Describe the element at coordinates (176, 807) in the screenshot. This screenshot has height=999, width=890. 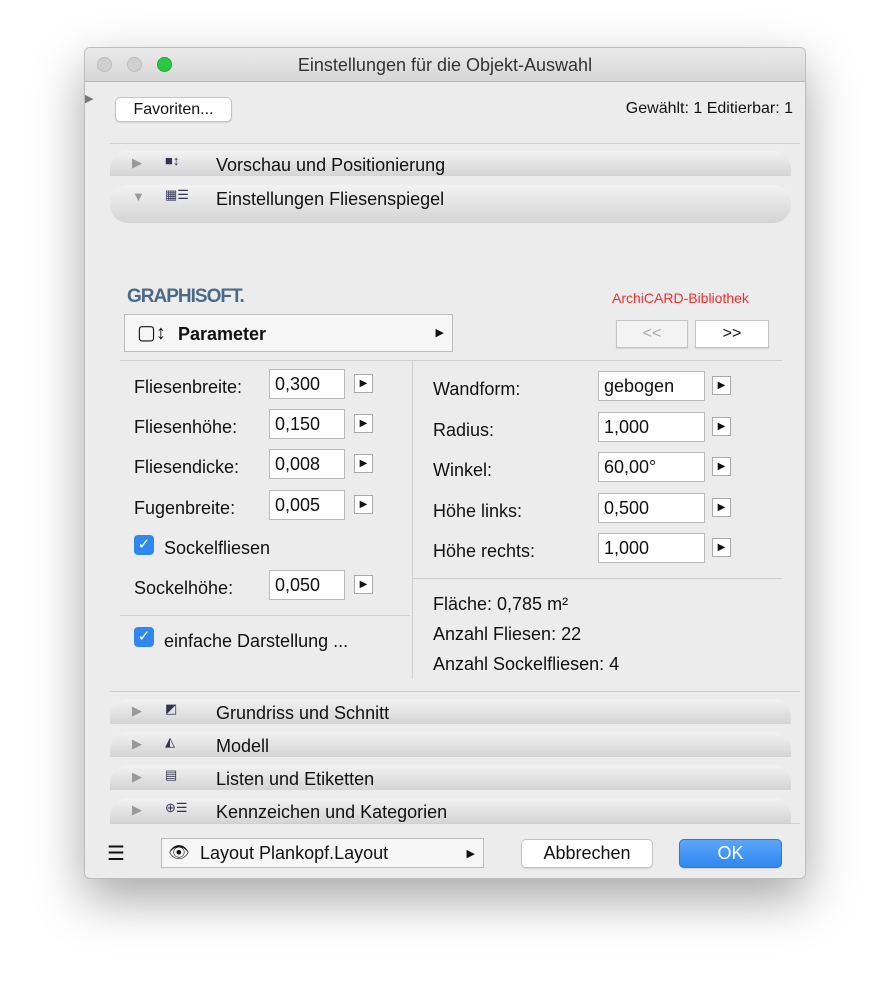
I see `categories-icon: ⊕☰` at that location.